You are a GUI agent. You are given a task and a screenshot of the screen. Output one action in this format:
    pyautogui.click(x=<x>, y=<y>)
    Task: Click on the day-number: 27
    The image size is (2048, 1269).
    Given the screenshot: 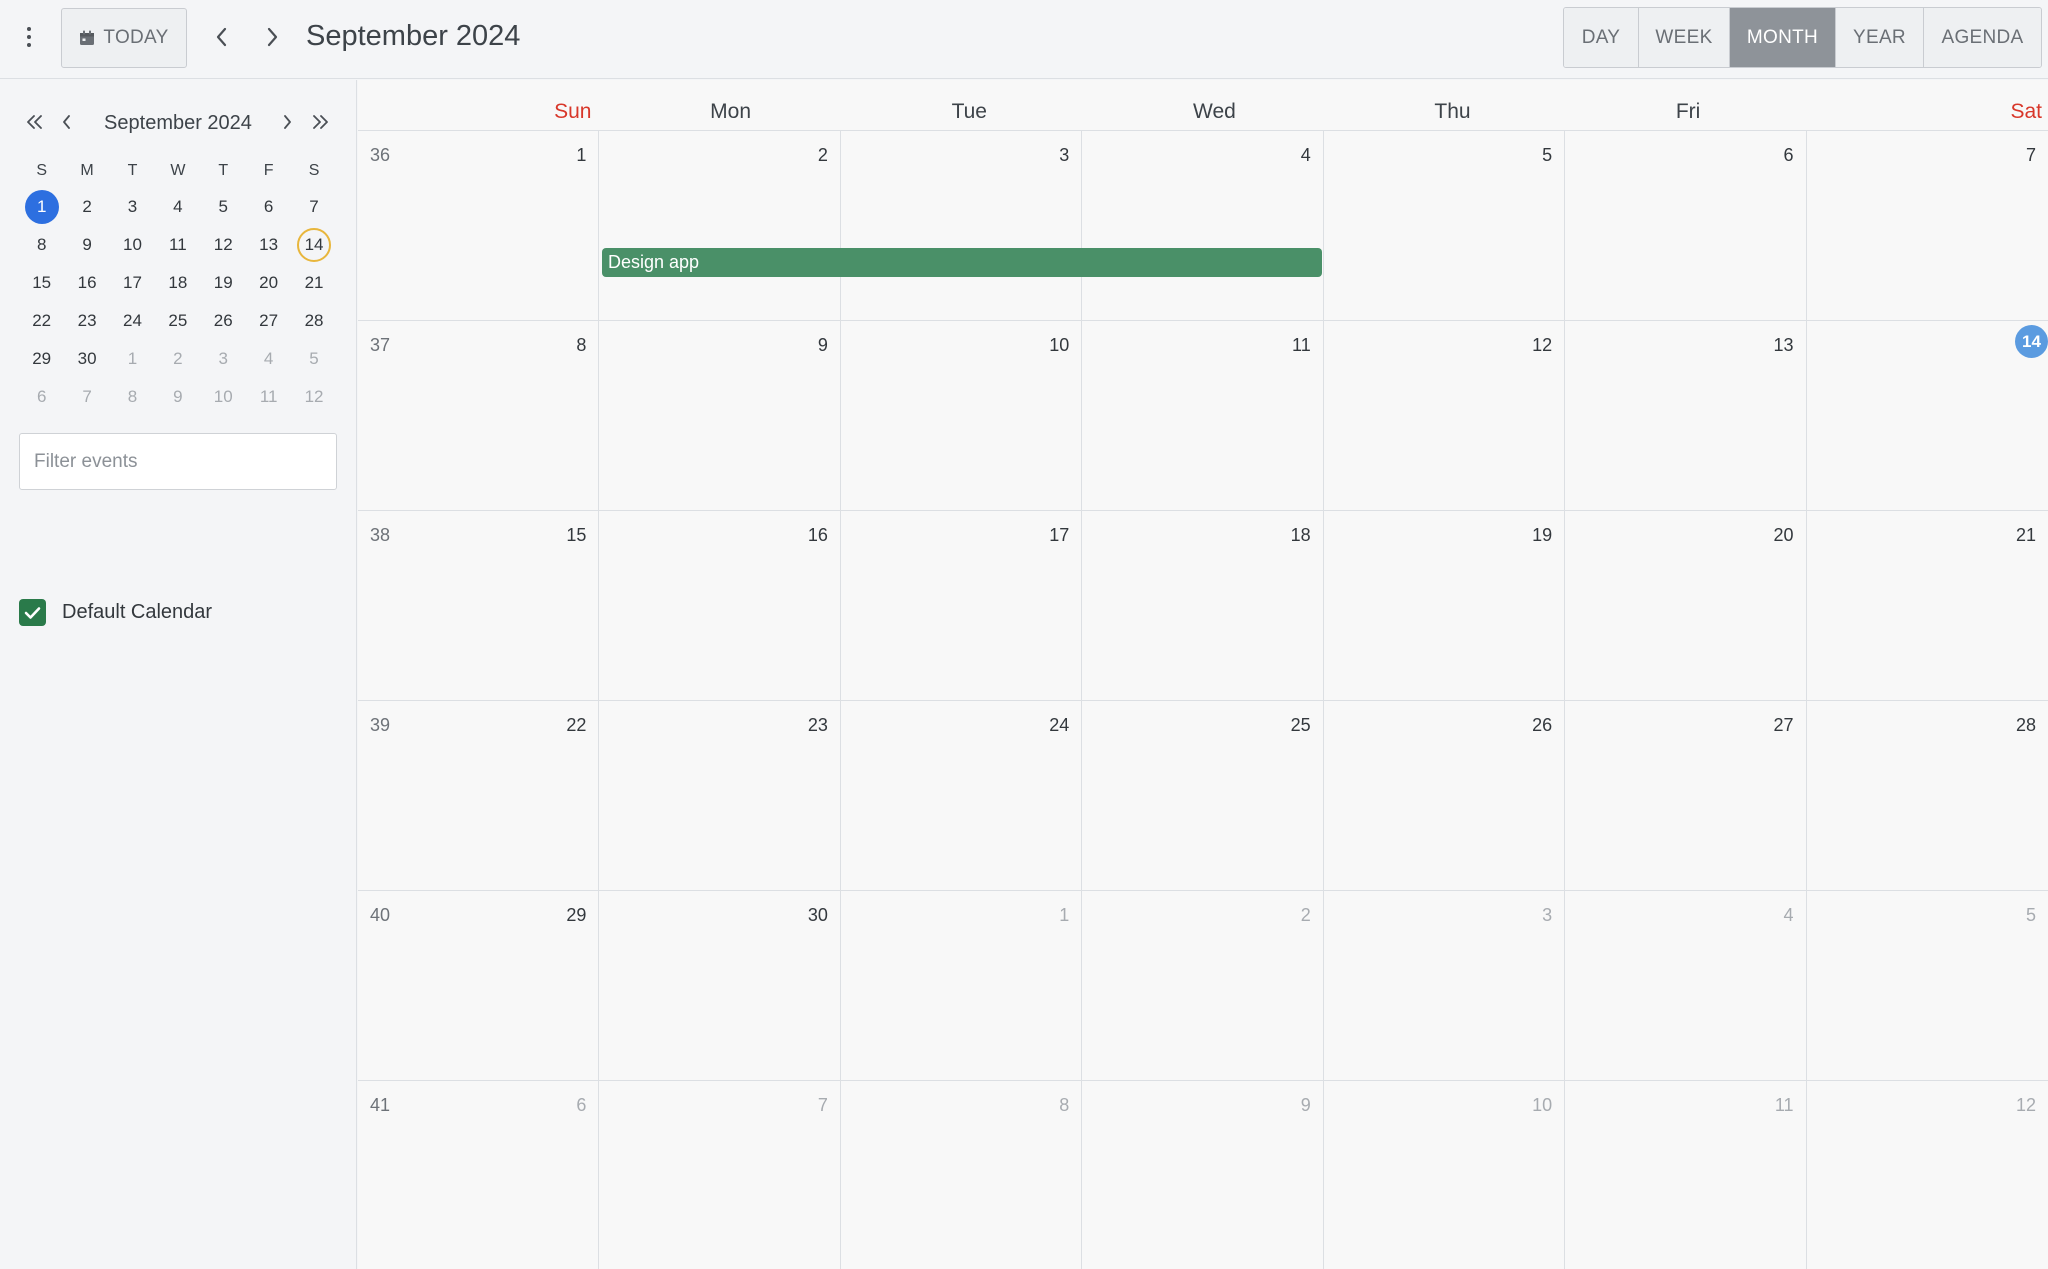 What is the action you would take?
    pyautogui.click(x=1784, y=725)
    